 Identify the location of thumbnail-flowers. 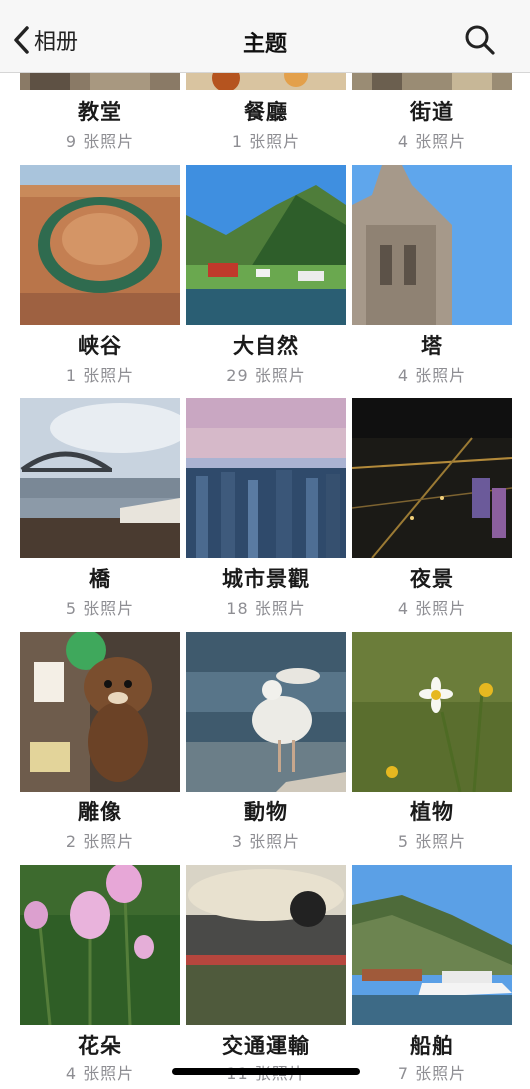
(100, 945).